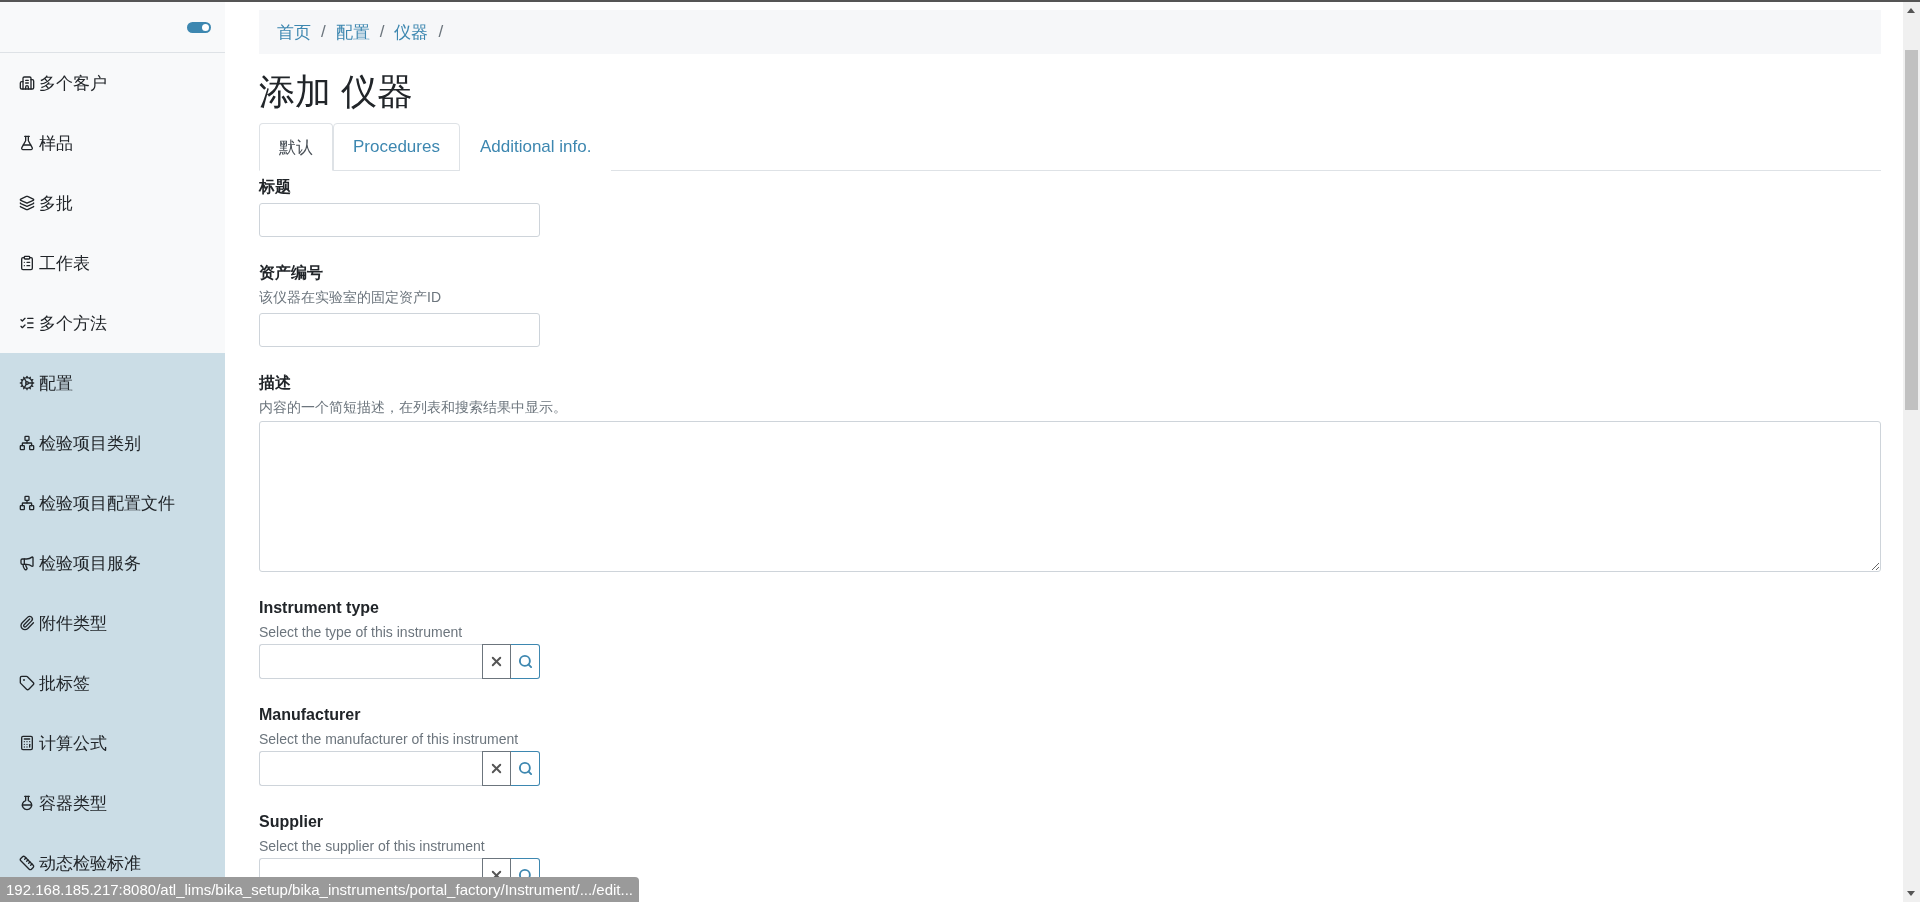  Describe the element at coordinates (1070, 496) in the screenshot. I see `description-field` at that location.